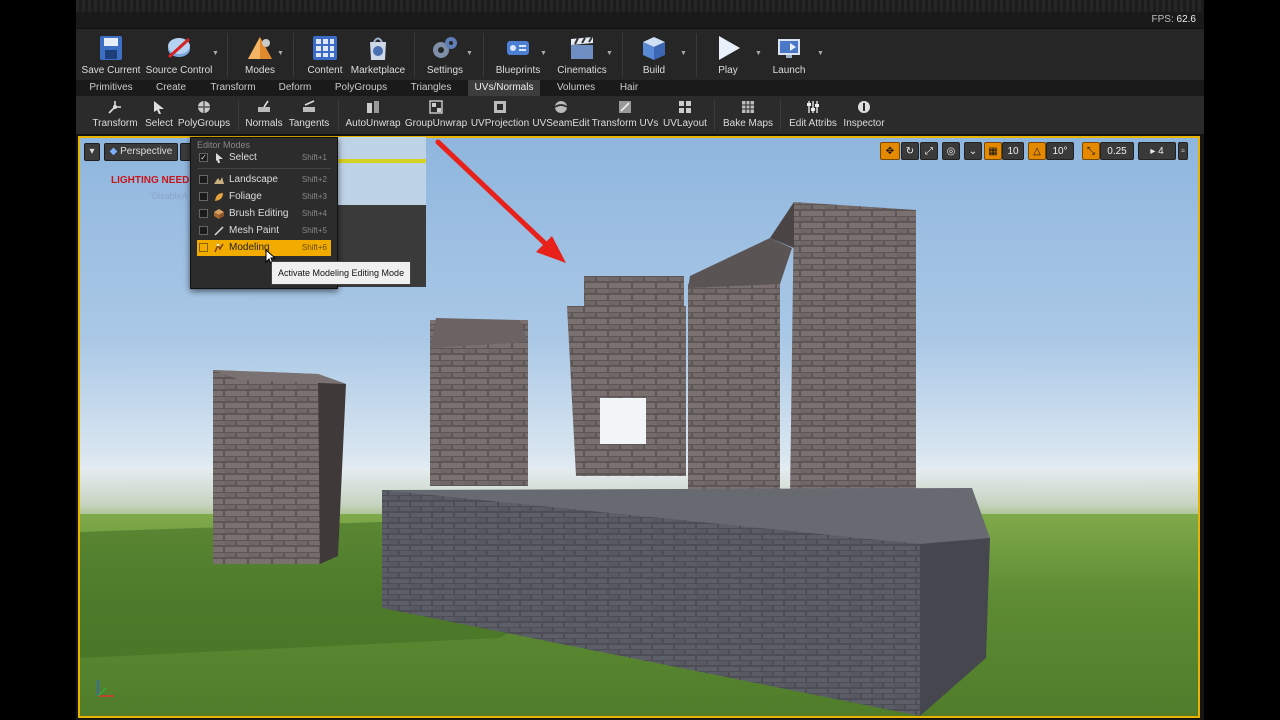 The height and width of the screenshot is (720, 1280). What do you see at coordinates (561, 115) in the screenshot?
I see `tool-uvseamedit: UVSeamEdit` at bounding box center [561, 115].